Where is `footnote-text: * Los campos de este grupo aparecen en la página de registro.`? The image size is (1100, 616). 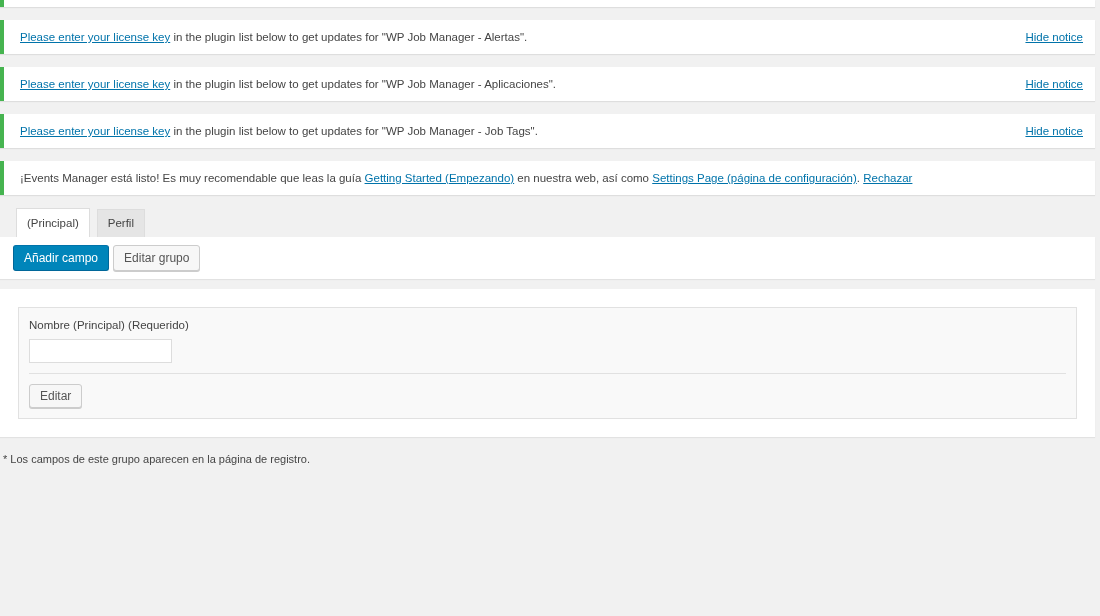
footnote-text: * Los campos de este grupo aparecen en la página de registro. is located at coordinates (157, 459).